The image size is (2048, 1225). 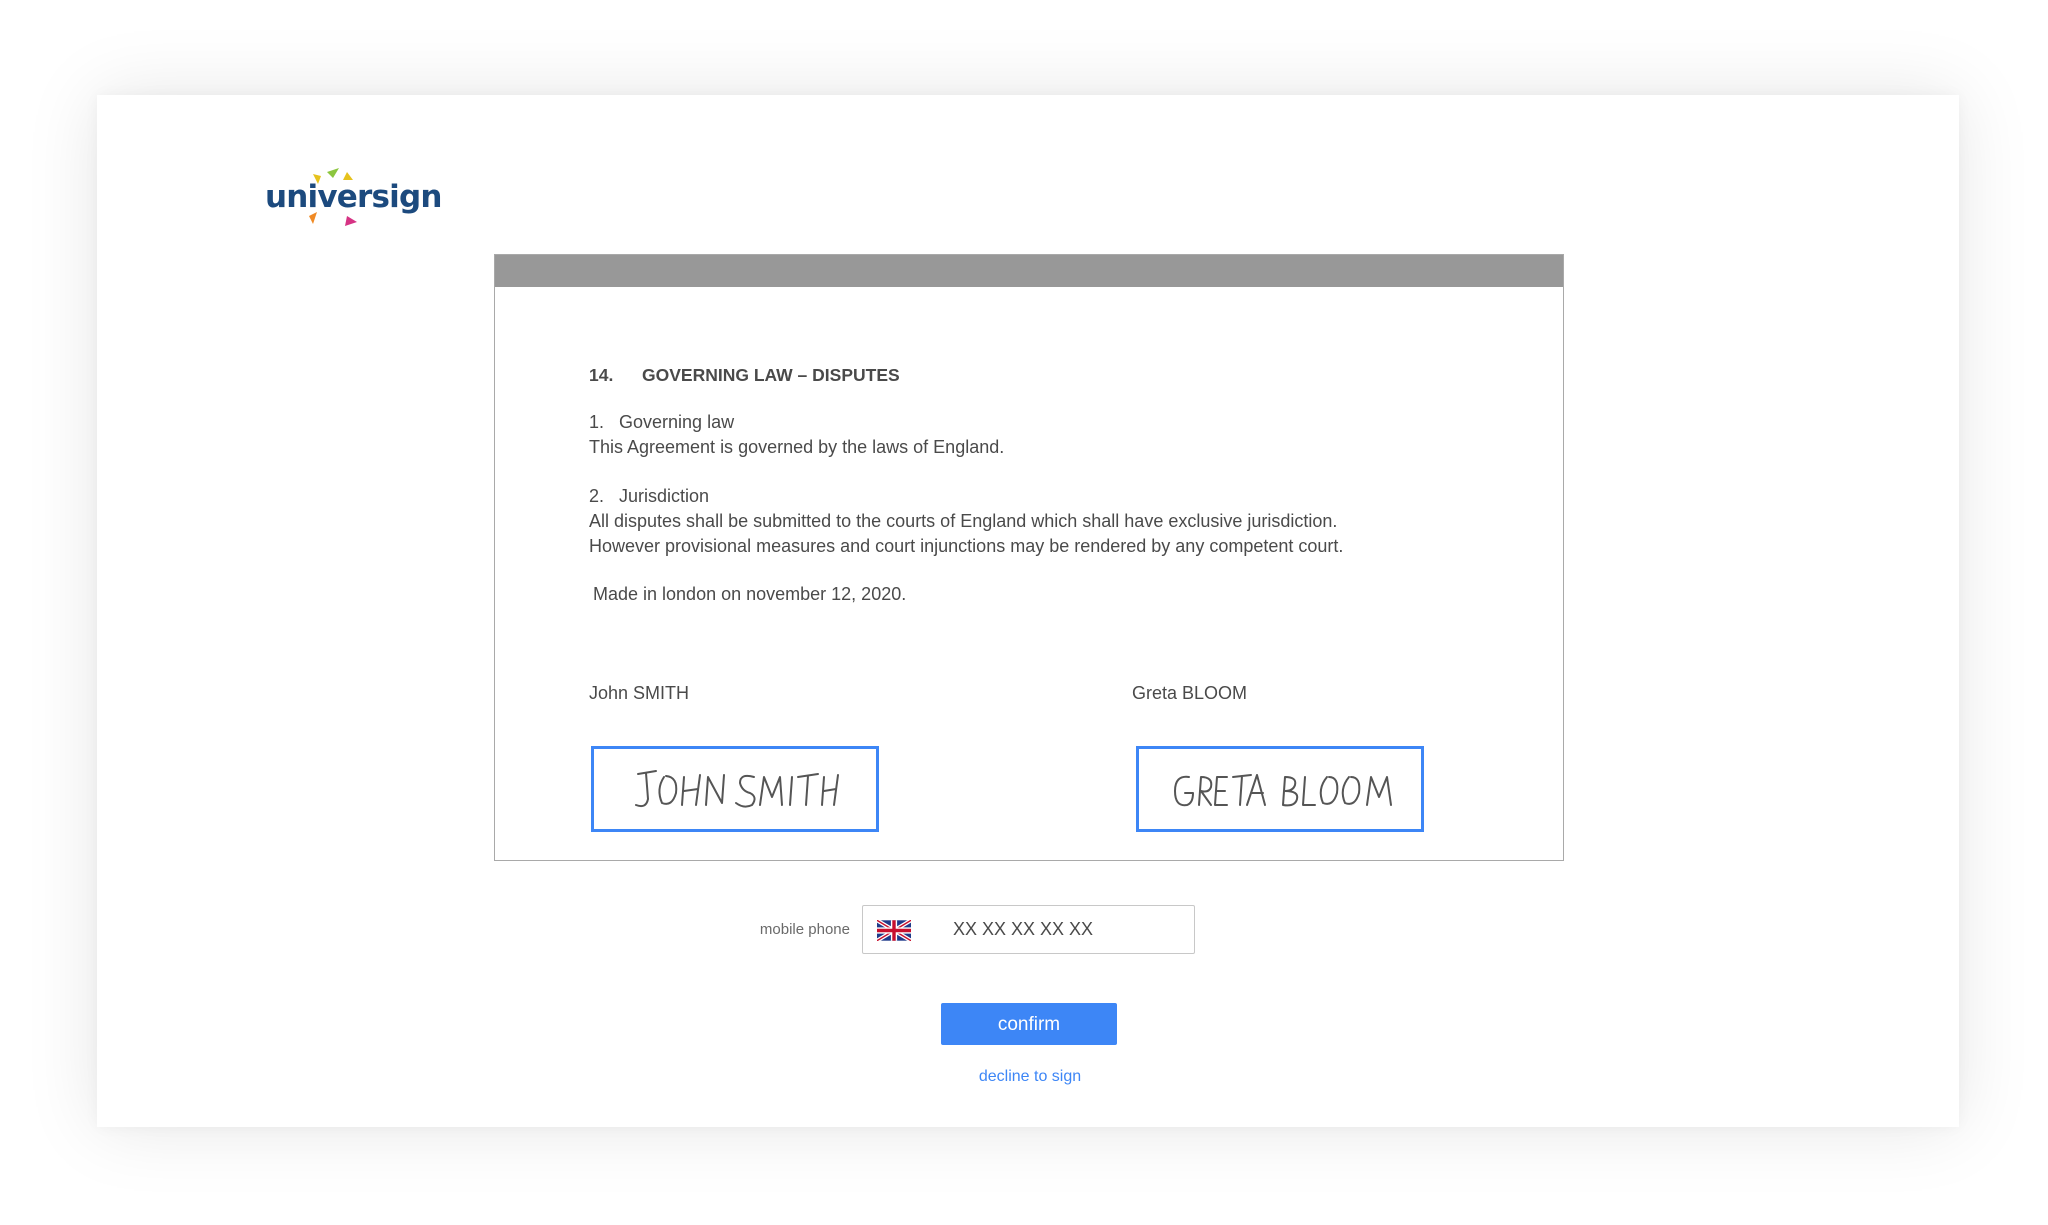 I want to click on phone-field, so click(x=1028, y=929).